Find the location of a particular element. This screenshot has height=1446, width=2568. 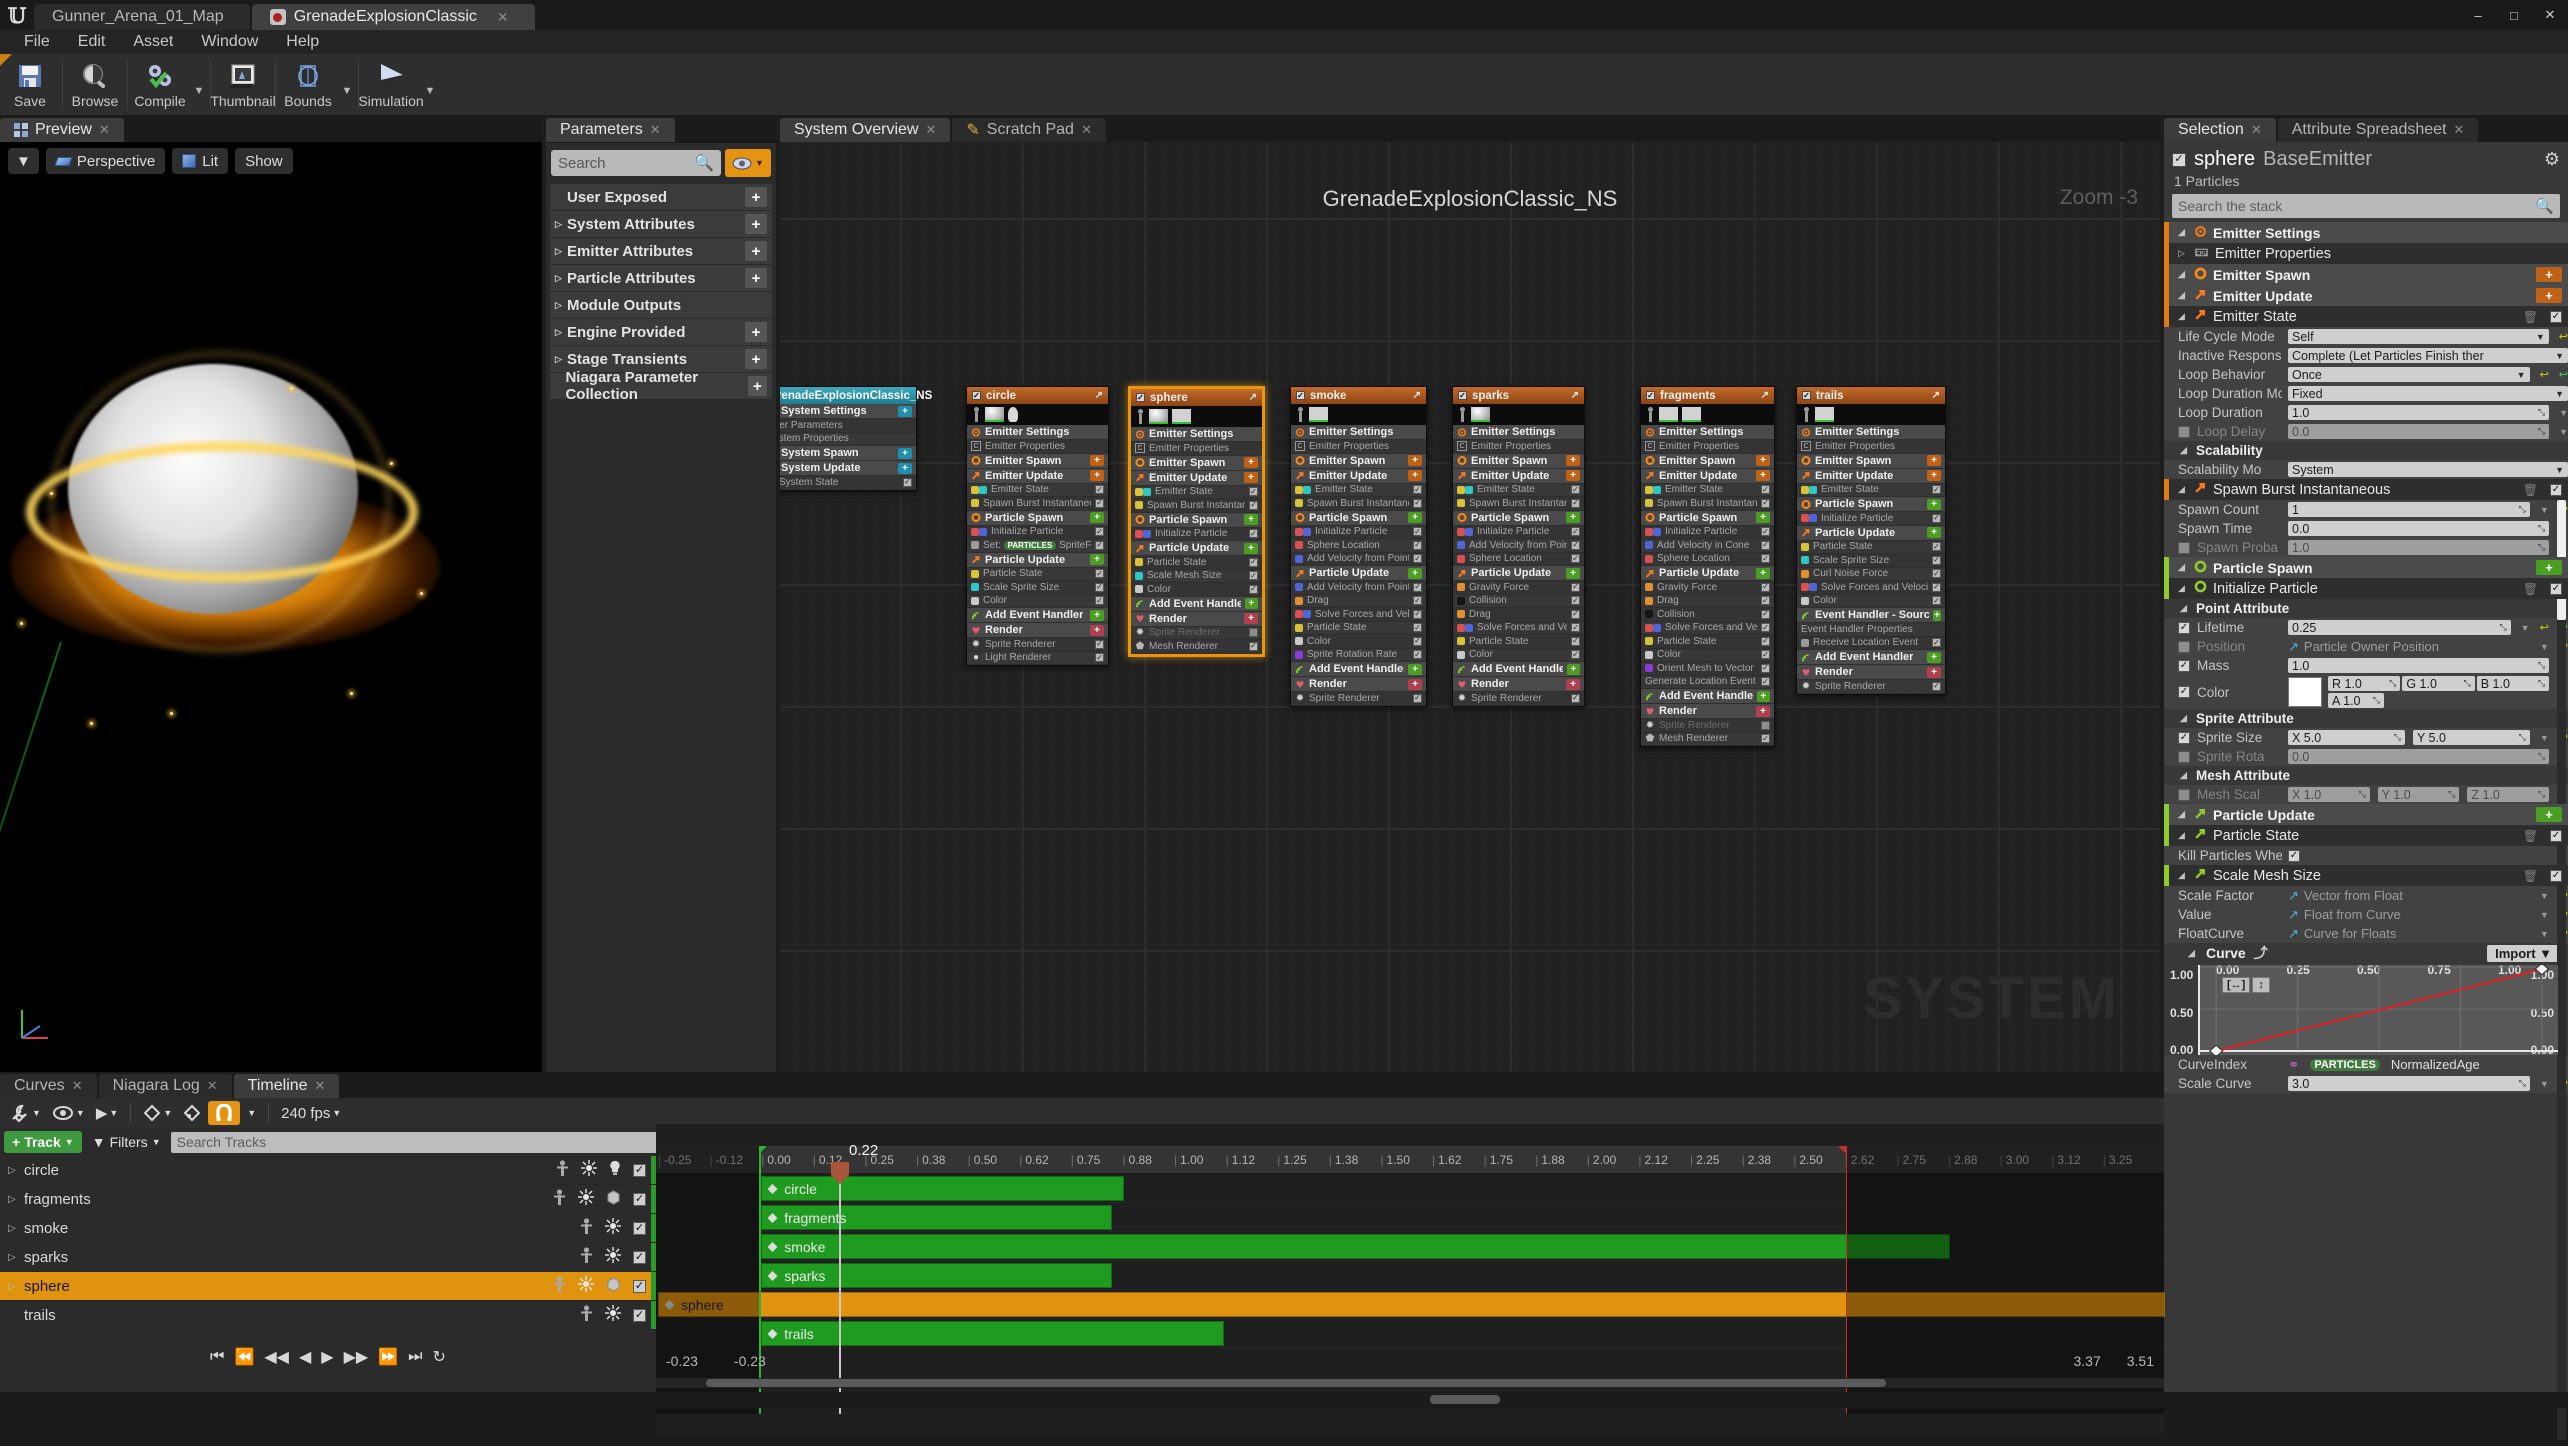

simulation-button: Simulation is located at coordinates (391, 84).